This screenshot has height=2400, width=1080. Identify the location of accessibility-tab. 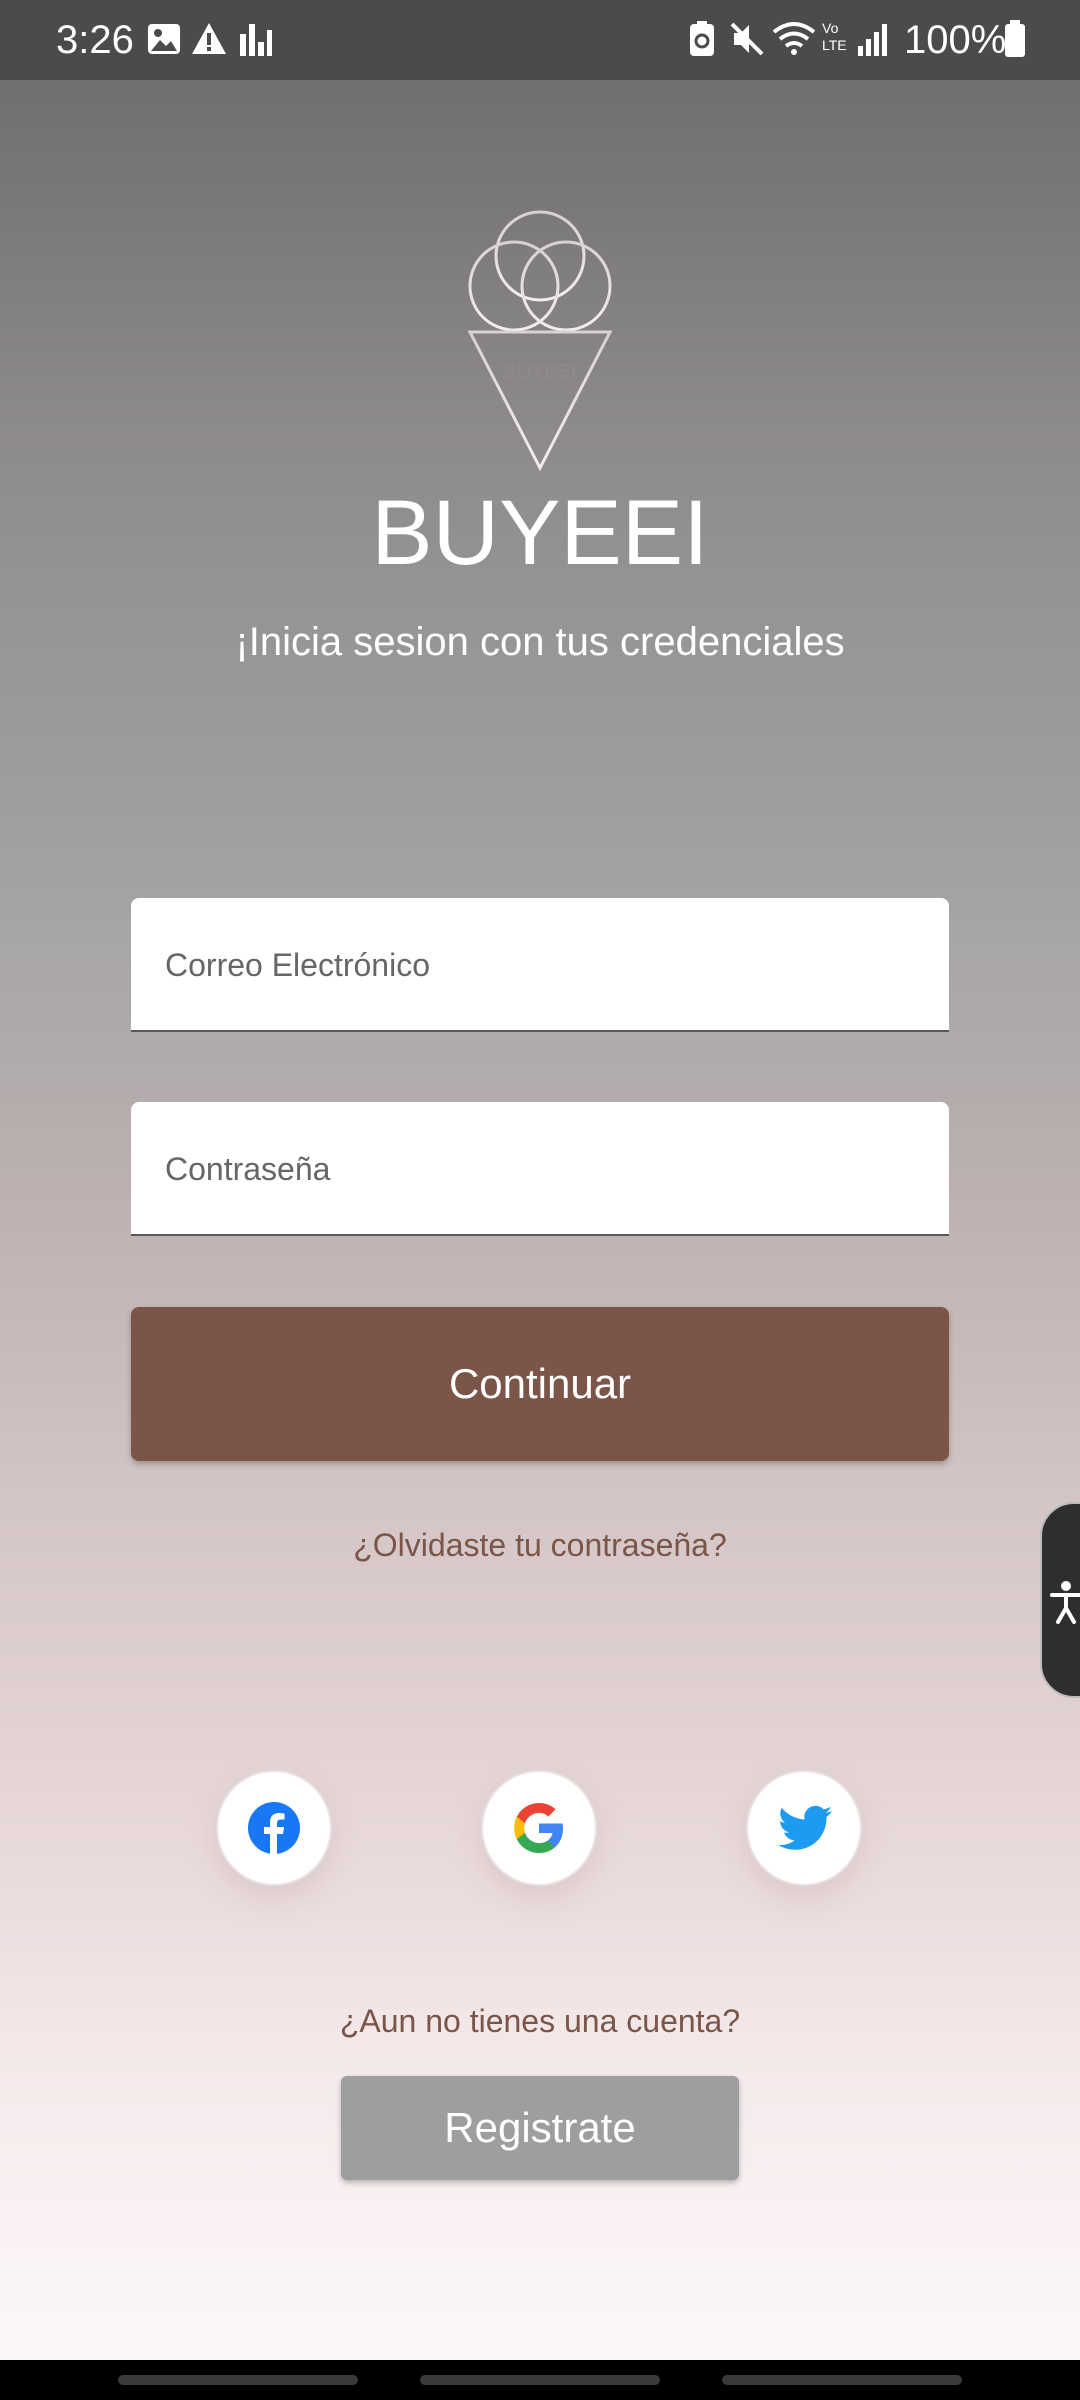
(1060, 1600).